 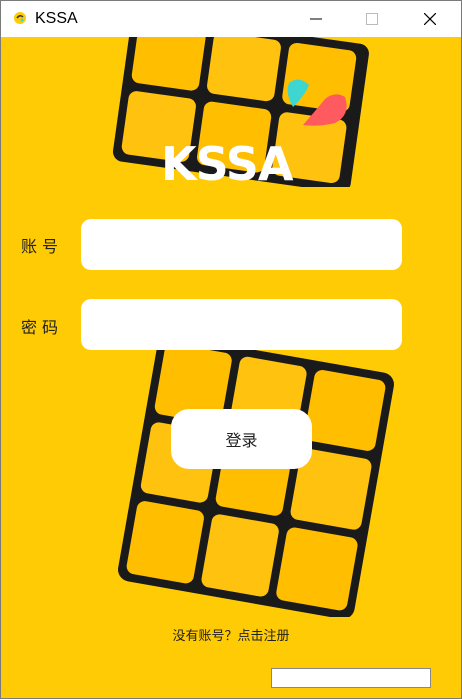 What do you see at coordinates (20, 18) in the screenshot?
I see `app-logo-icon` at bounding box center [20, 18].